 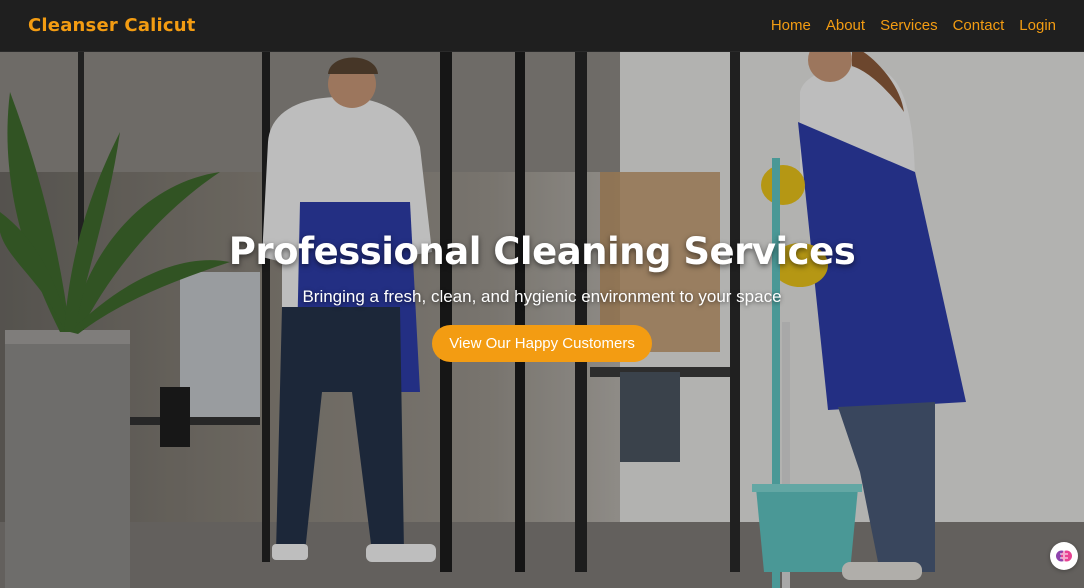 What do you see at coordinates (542, 251) in the screenshot?
I see `hero-title: Professional Cleaning Services` at bounding box center [542, 251].